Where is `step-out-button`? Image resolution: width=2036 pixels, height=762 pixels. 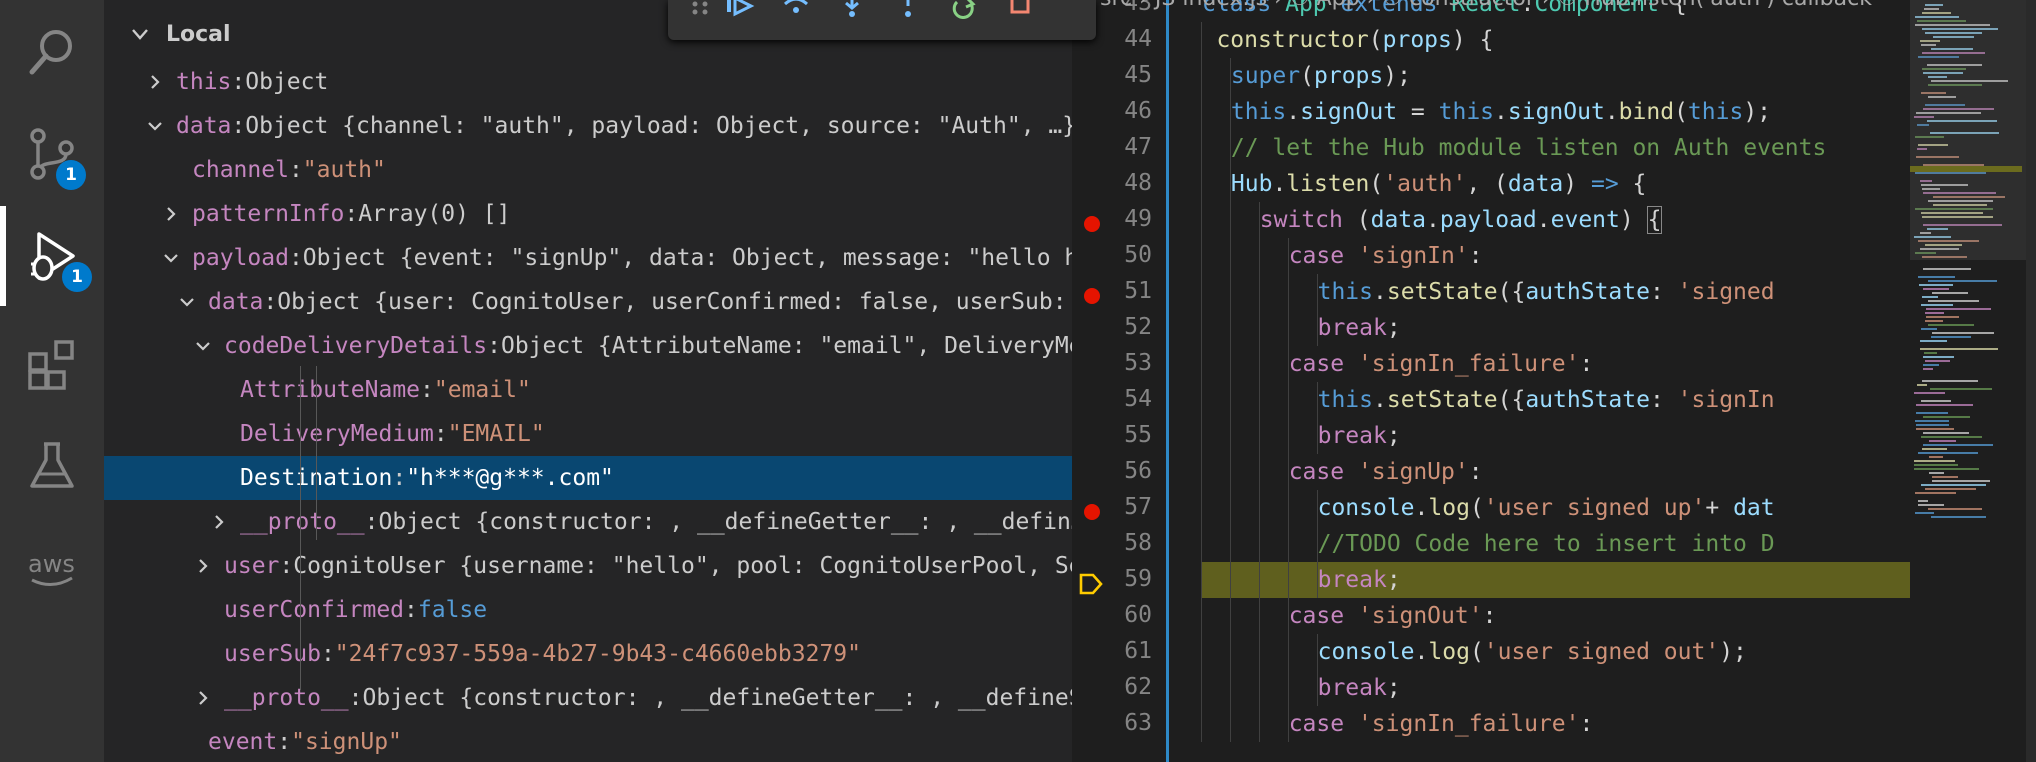 step-out-button is located at coordinates (908, 15).